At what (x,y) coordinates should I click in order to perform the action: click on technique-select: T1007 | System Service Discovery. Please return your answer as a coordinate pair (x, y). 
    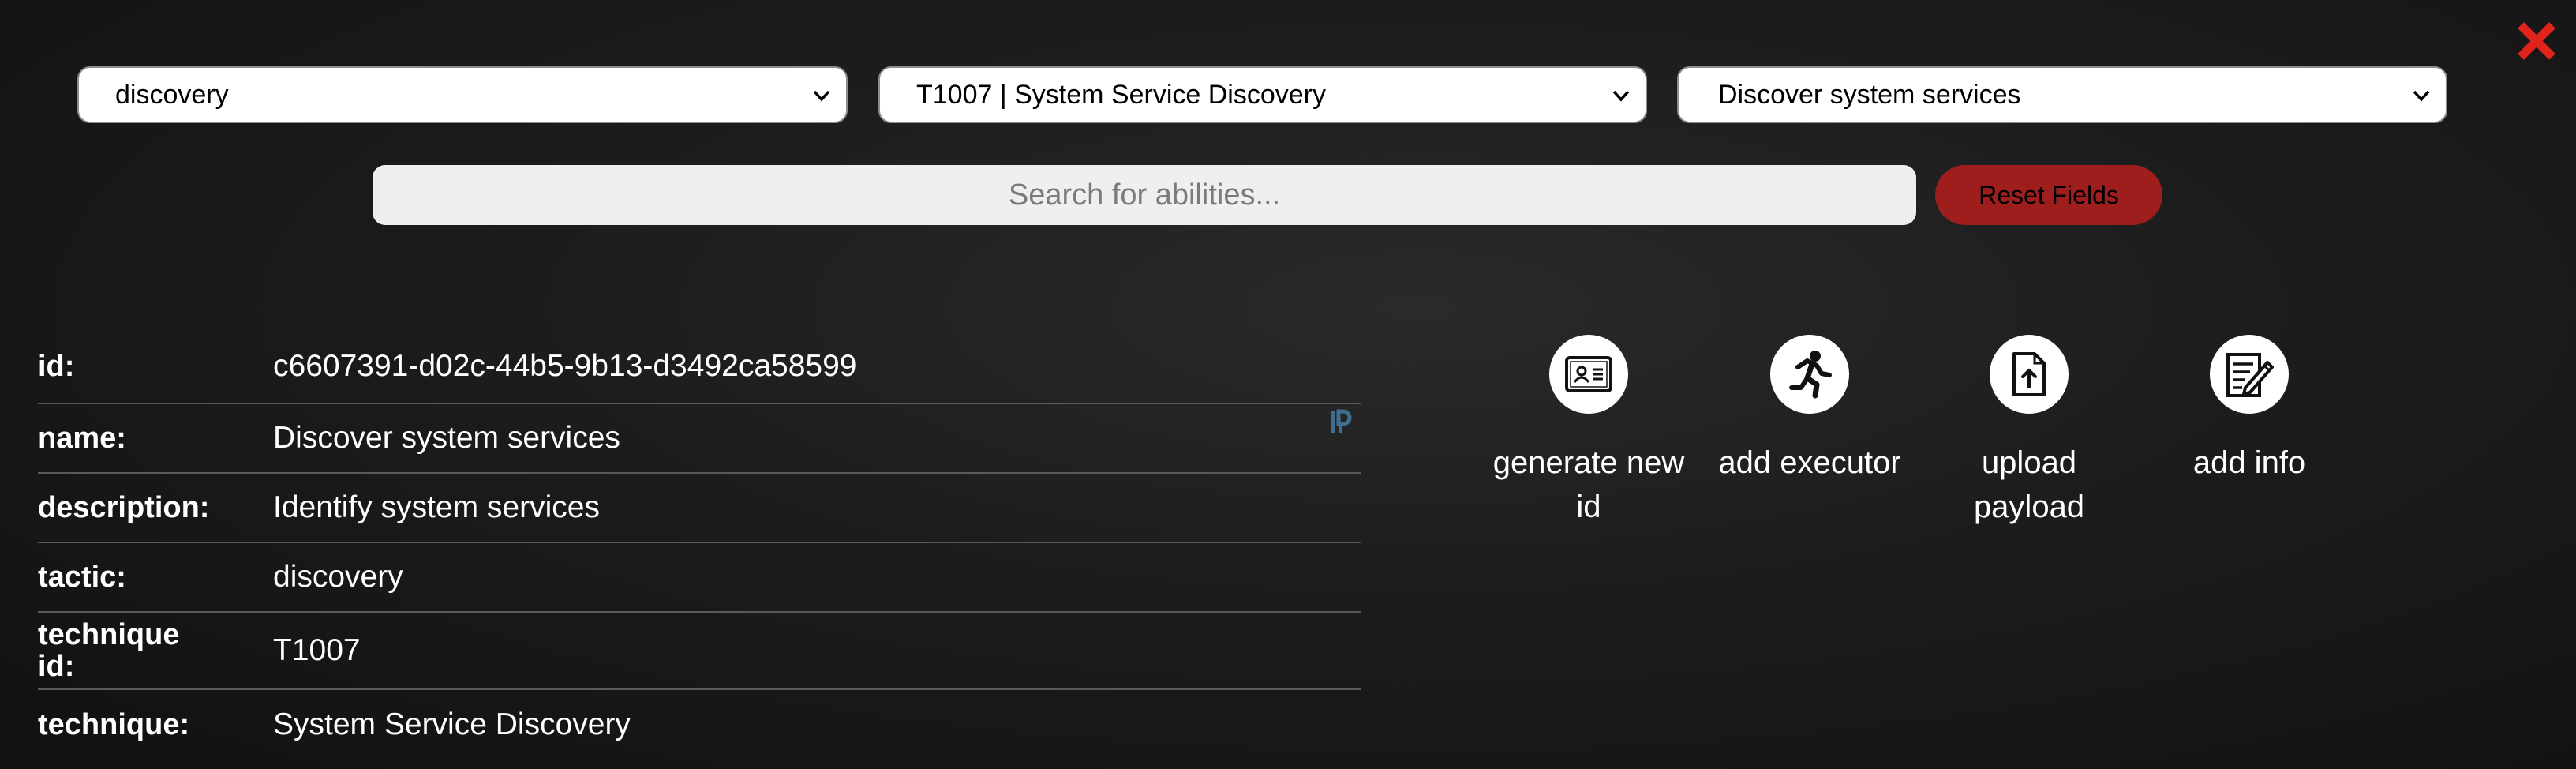
    Looking at the image, I should click on (1262, 94).